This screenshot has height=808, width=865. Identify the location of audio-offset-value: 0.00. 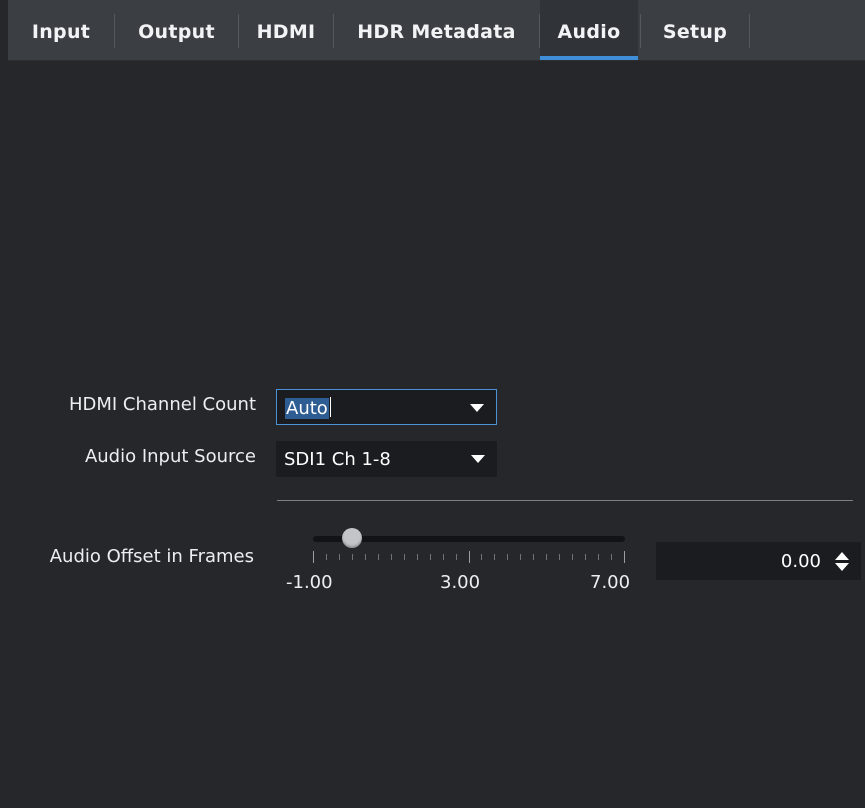
(800, 561).